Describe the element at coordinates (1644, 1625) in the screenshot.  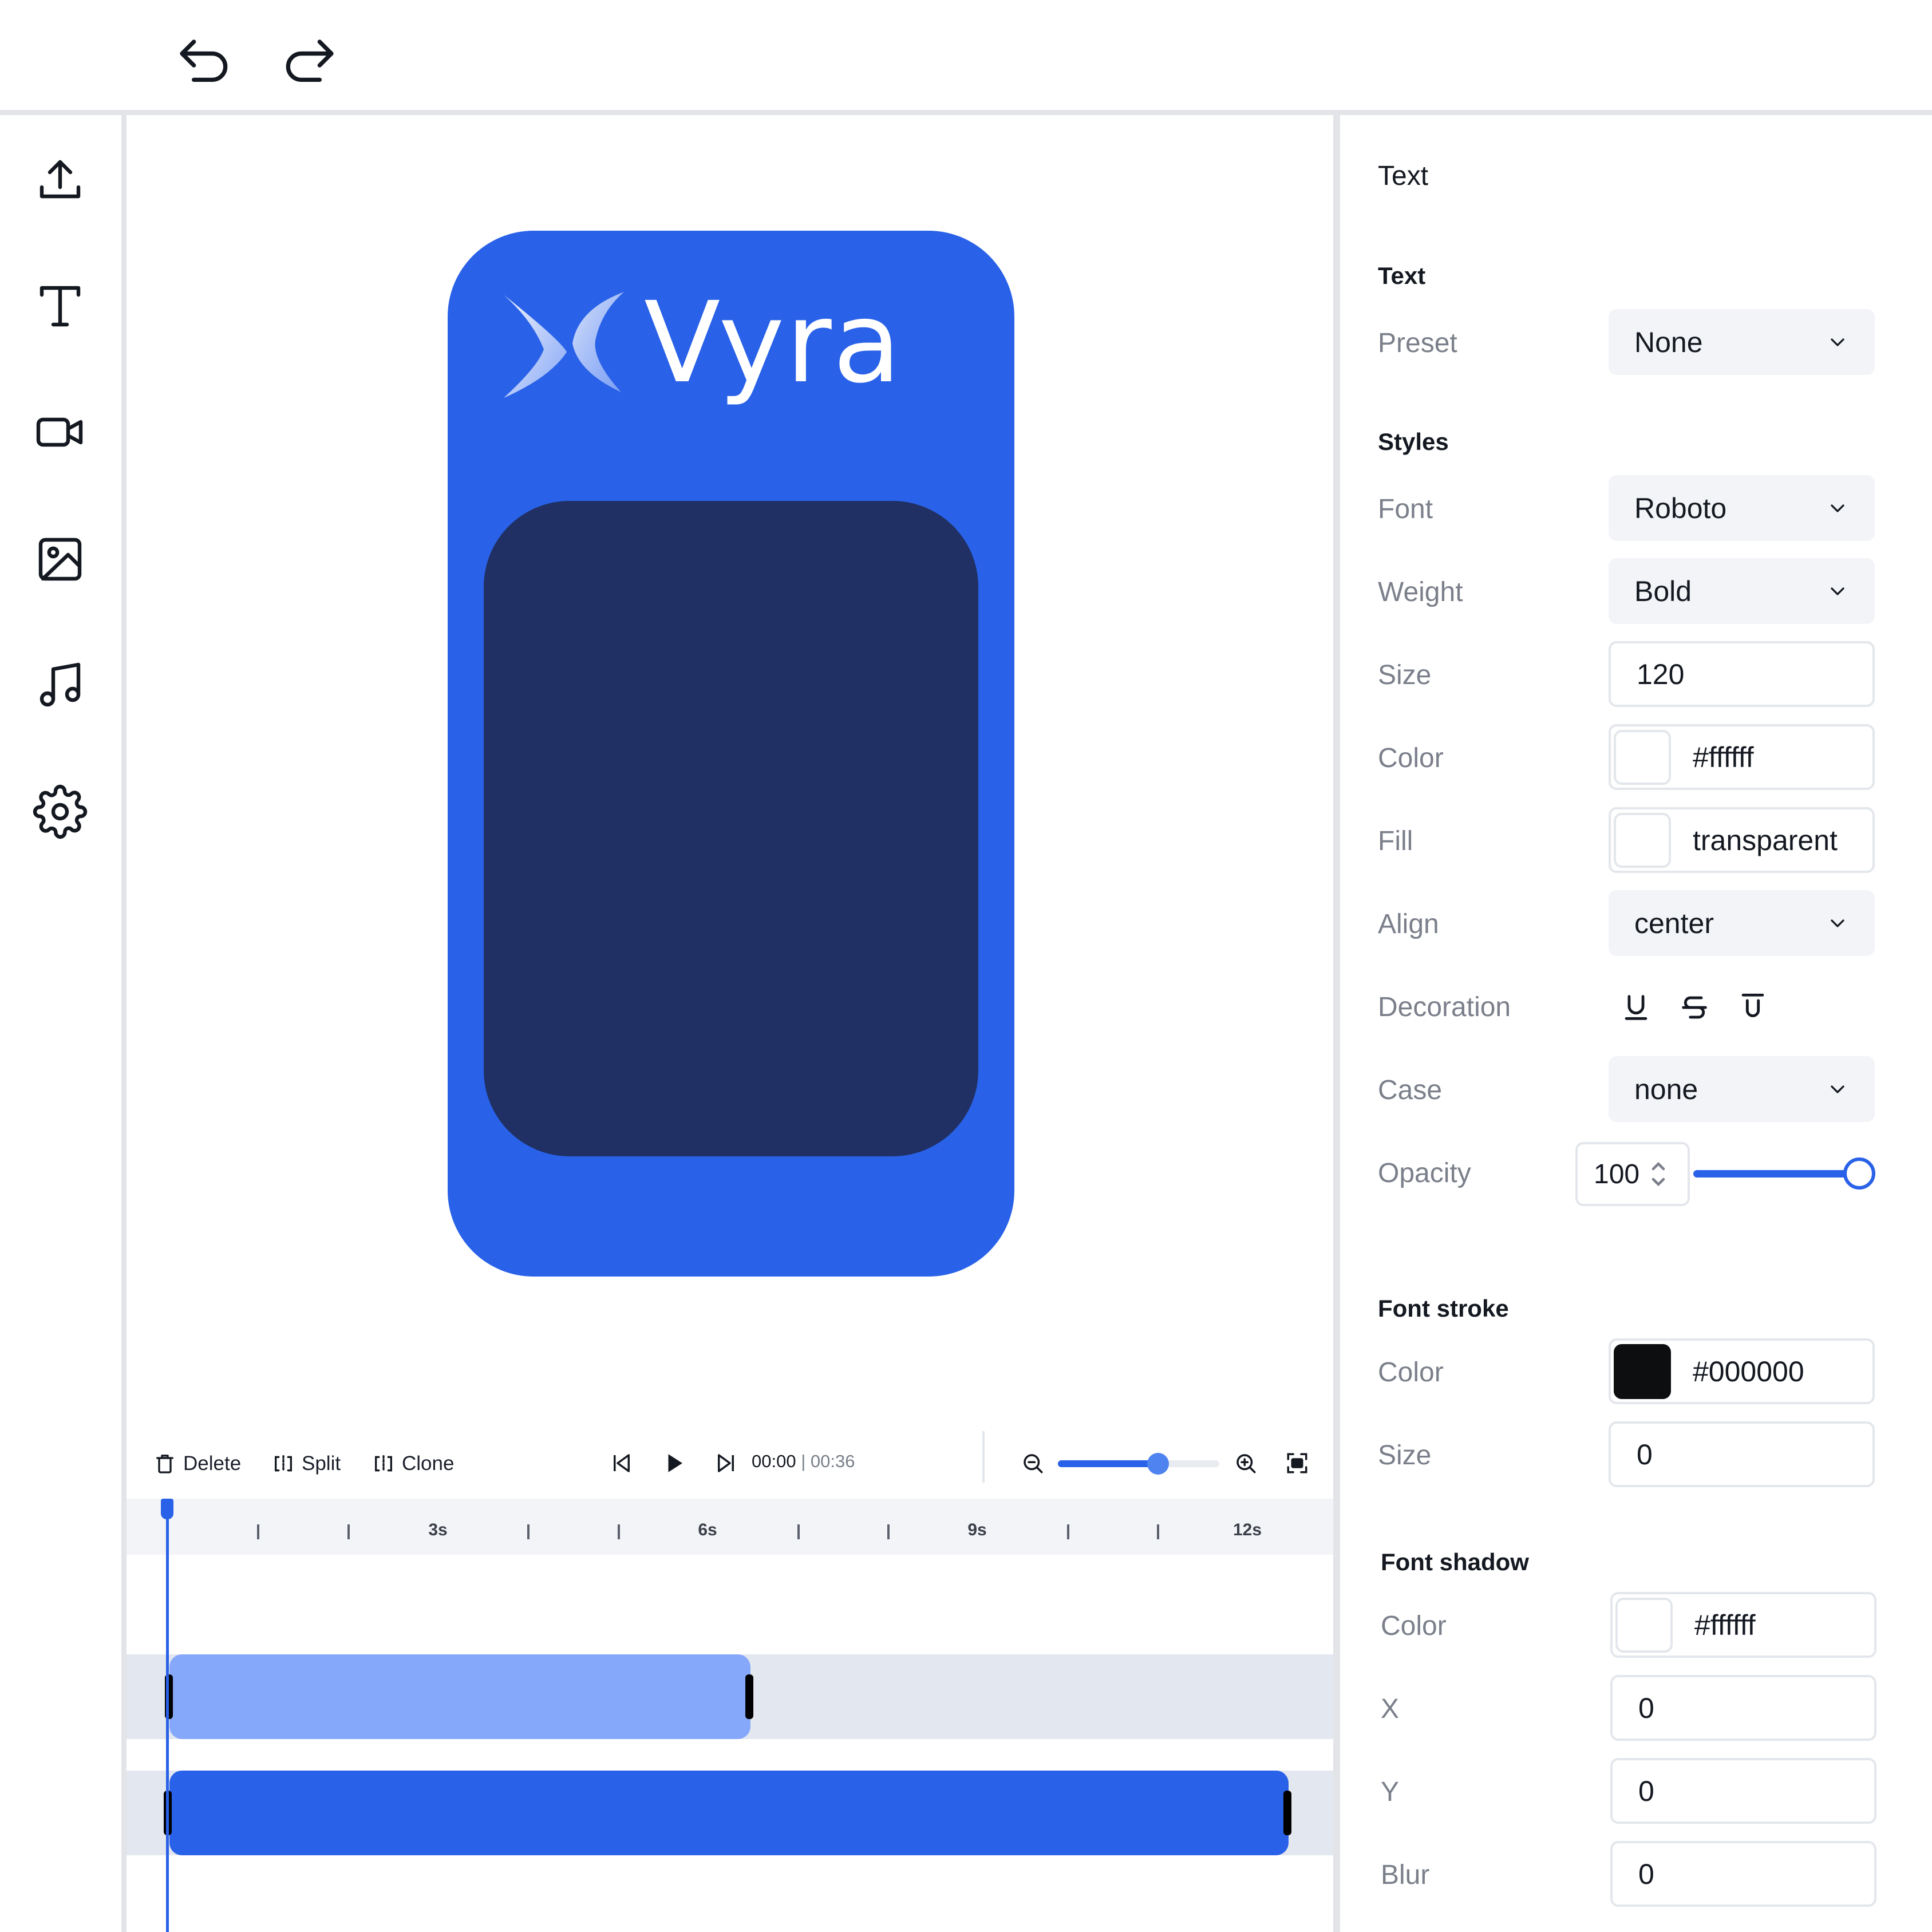
I see `shadow-color-swatch` at that location.